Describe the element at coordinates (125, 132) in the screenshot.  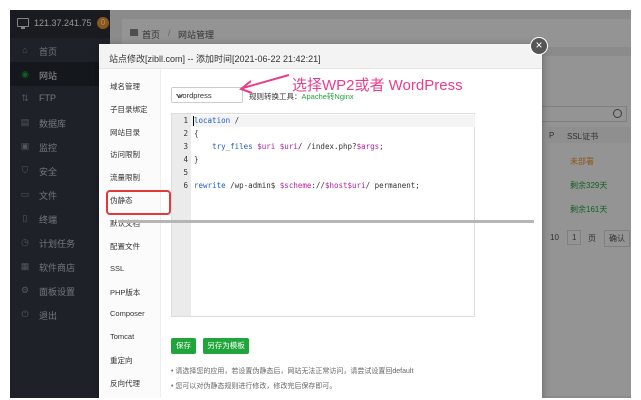
I see `modal-nav-label: 网站目录` at that location.